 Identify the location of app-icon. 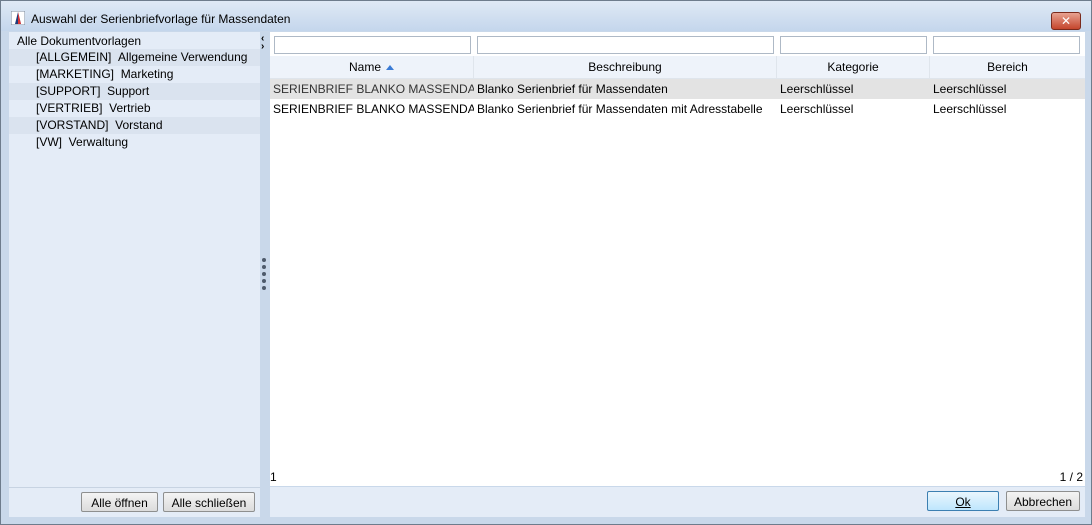
(18, 18).